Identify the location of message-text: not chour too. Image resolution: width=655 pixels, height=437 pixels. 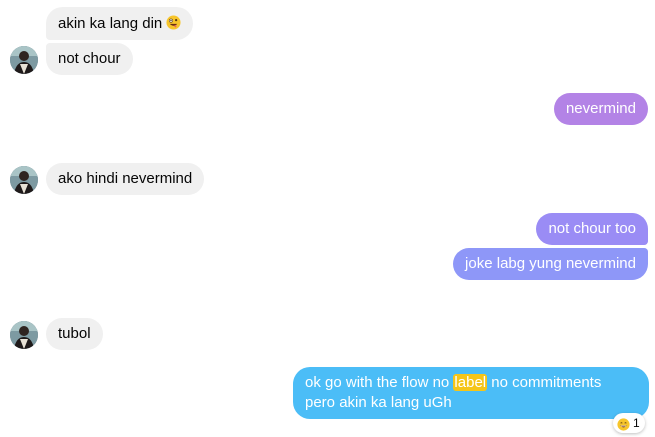
(592, 228).